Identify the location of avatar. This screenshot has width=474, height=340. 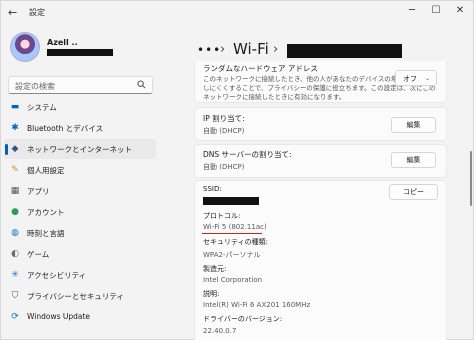
(25, 47).